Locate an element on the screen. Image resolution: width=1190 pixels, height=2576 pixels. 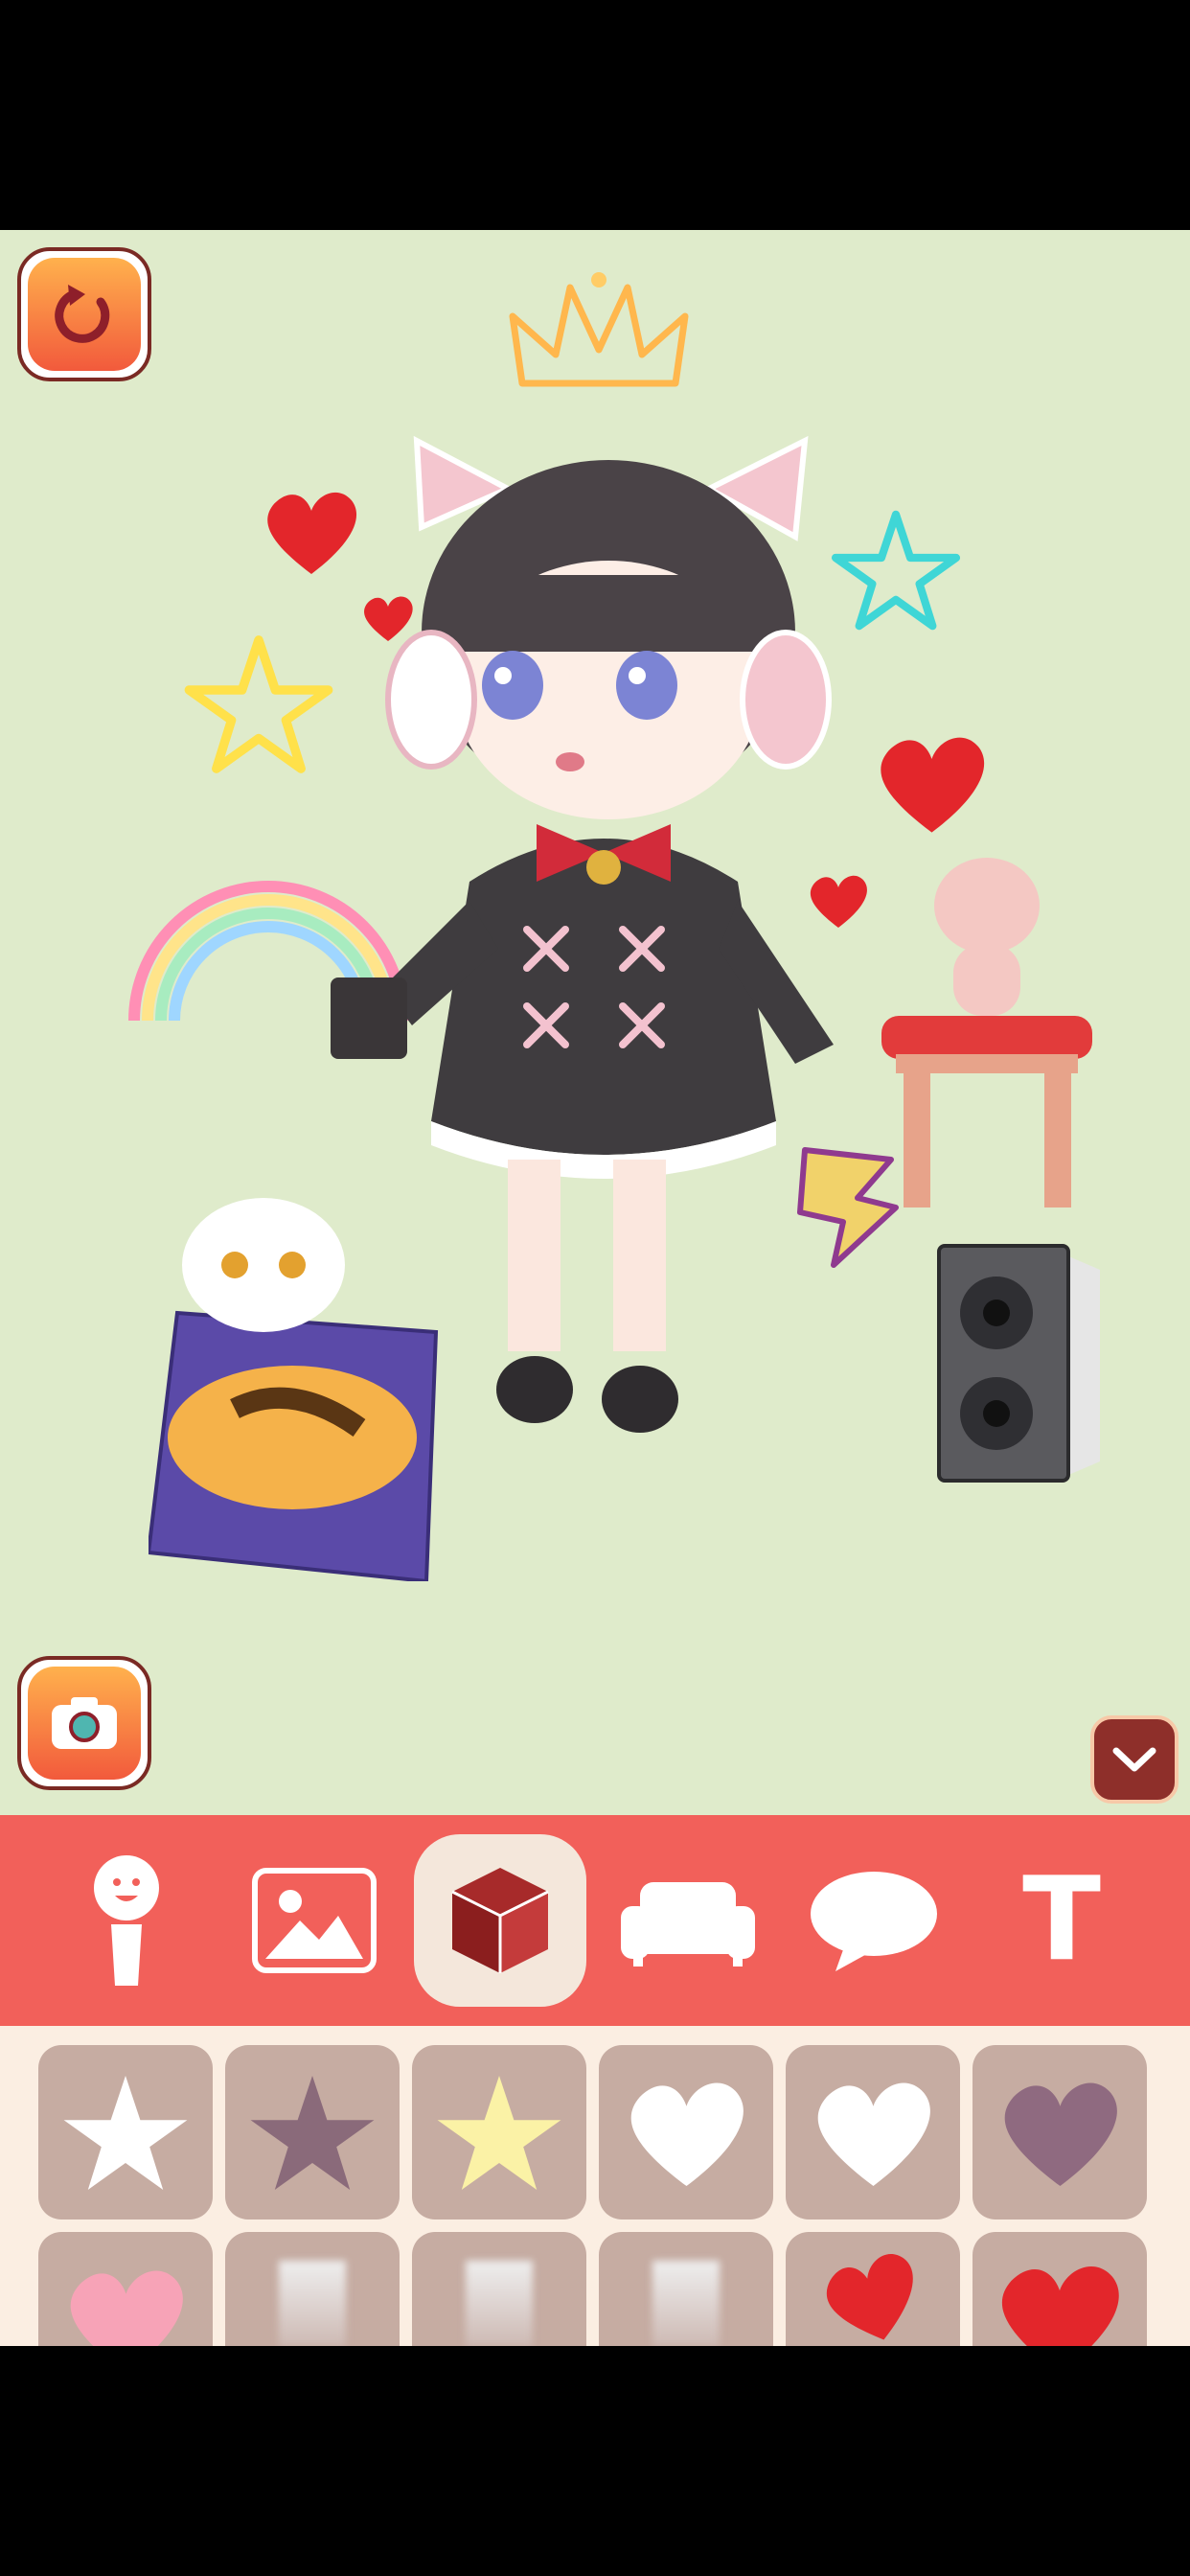
reset-button is located at coordinates (84, 314).